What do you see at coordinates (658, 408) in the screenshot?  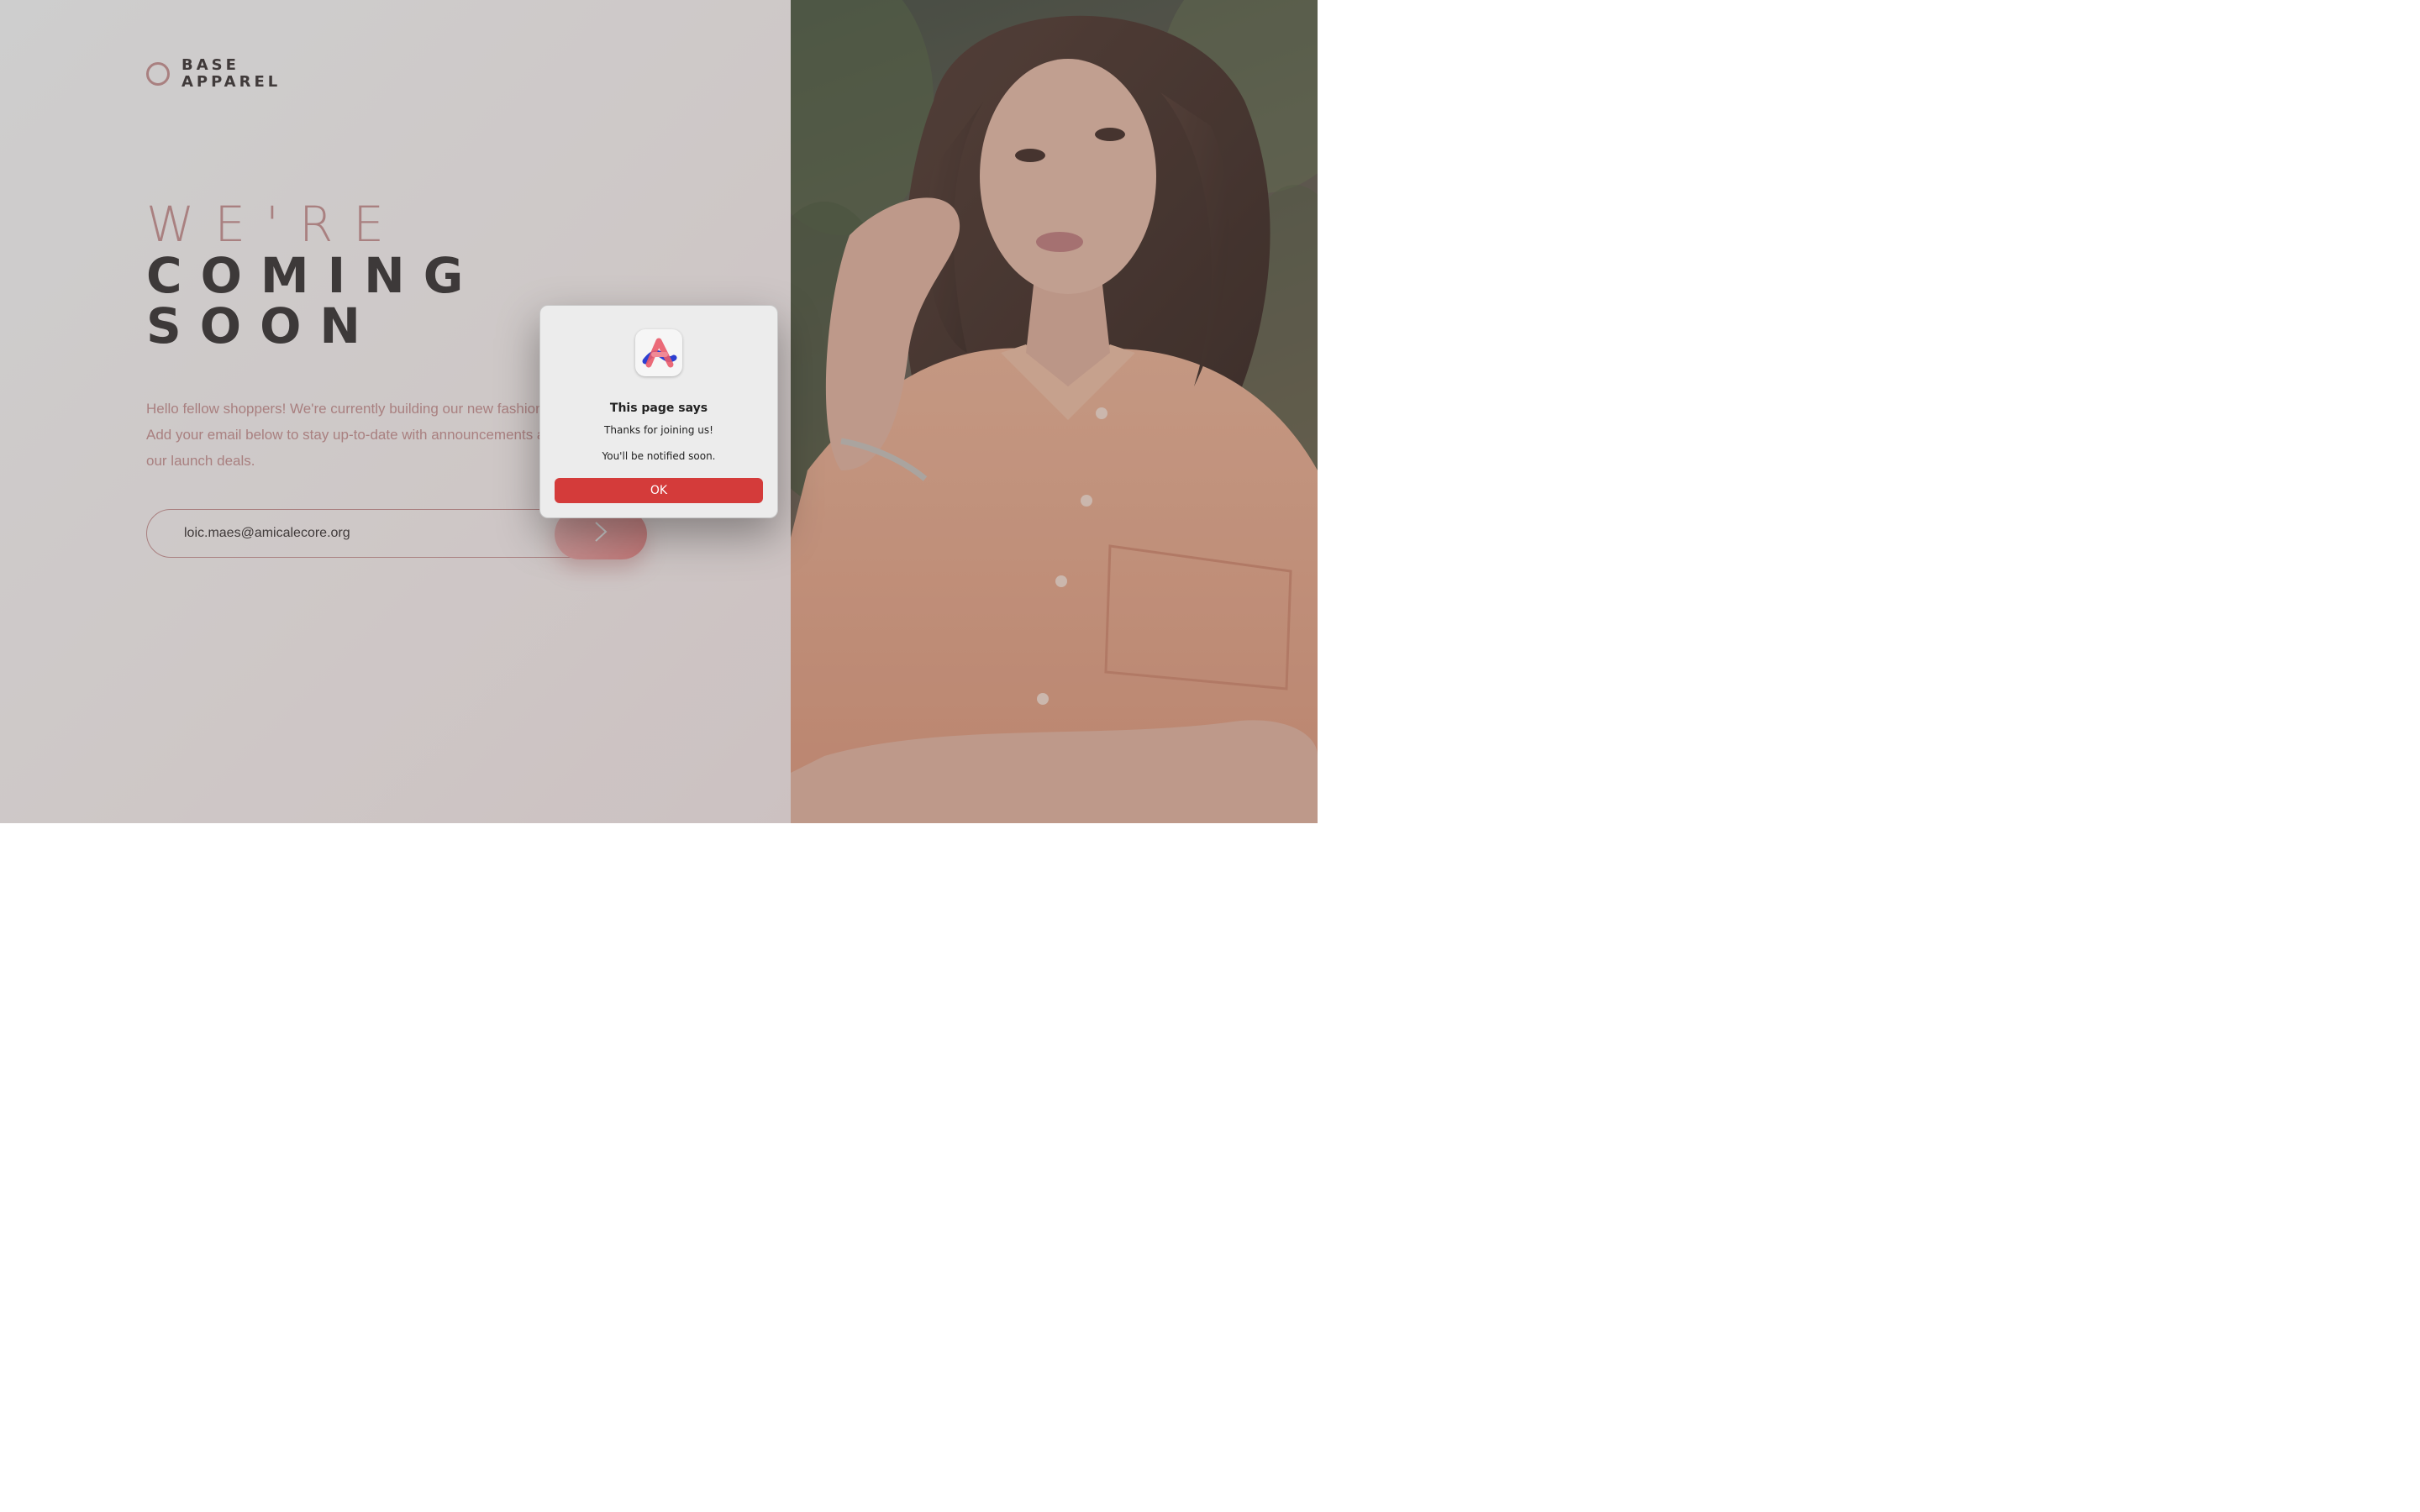 I see `dialog-title: This page says` at bounding box center [658, 408].